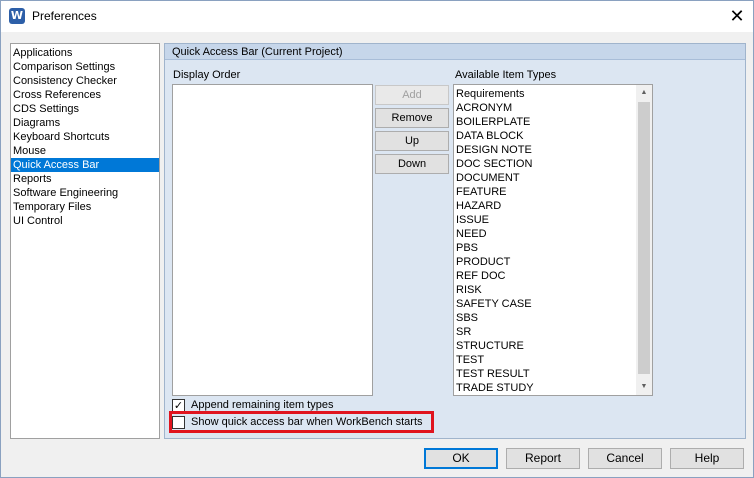 The height and width of the screenshot is (478, 754). What do you see at coordinates (546, 248) in the screenshot?
I see `available-item: PBS` at bounding box center [546, 248].